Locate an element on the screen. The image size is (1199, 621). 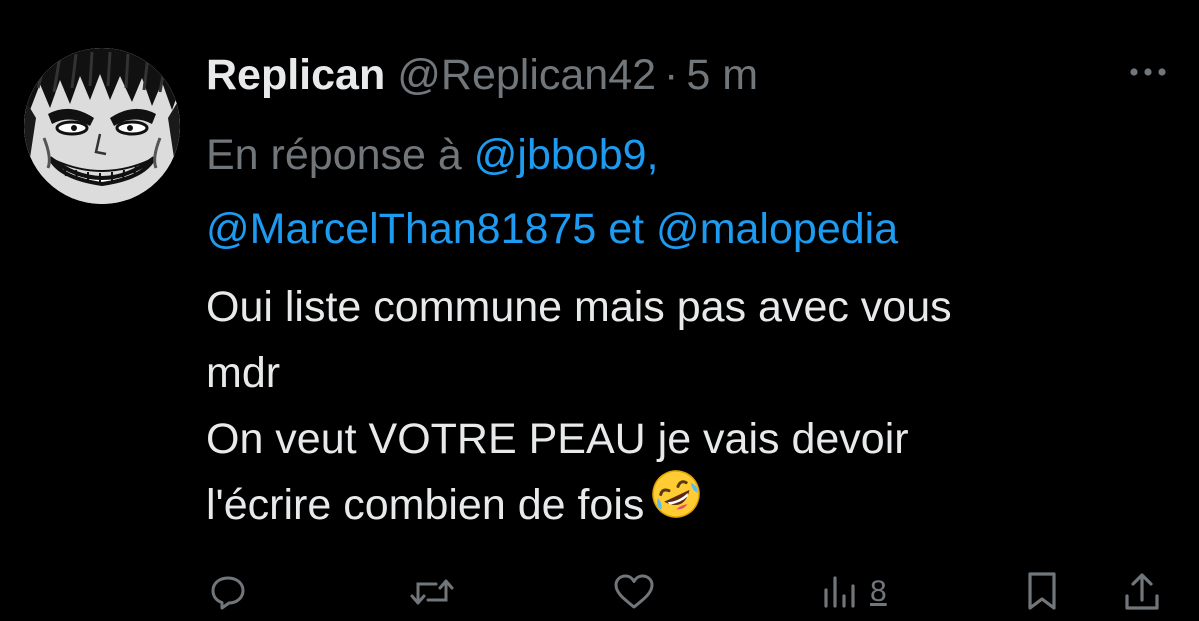
views-count: 8 is located at coordinates (878, 592).